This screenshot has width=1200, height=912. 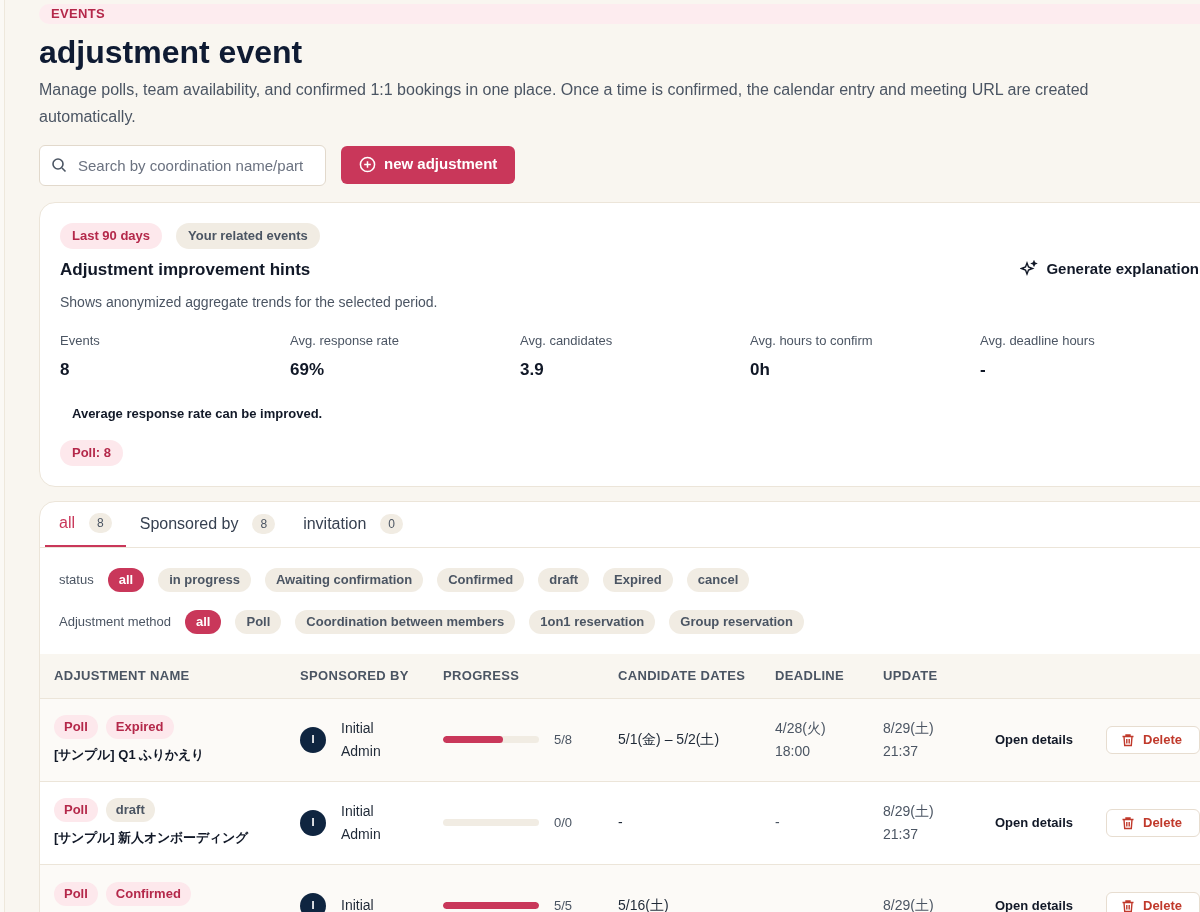 I want to click on deadline-text: 18:00, so click(x=793, y=751).